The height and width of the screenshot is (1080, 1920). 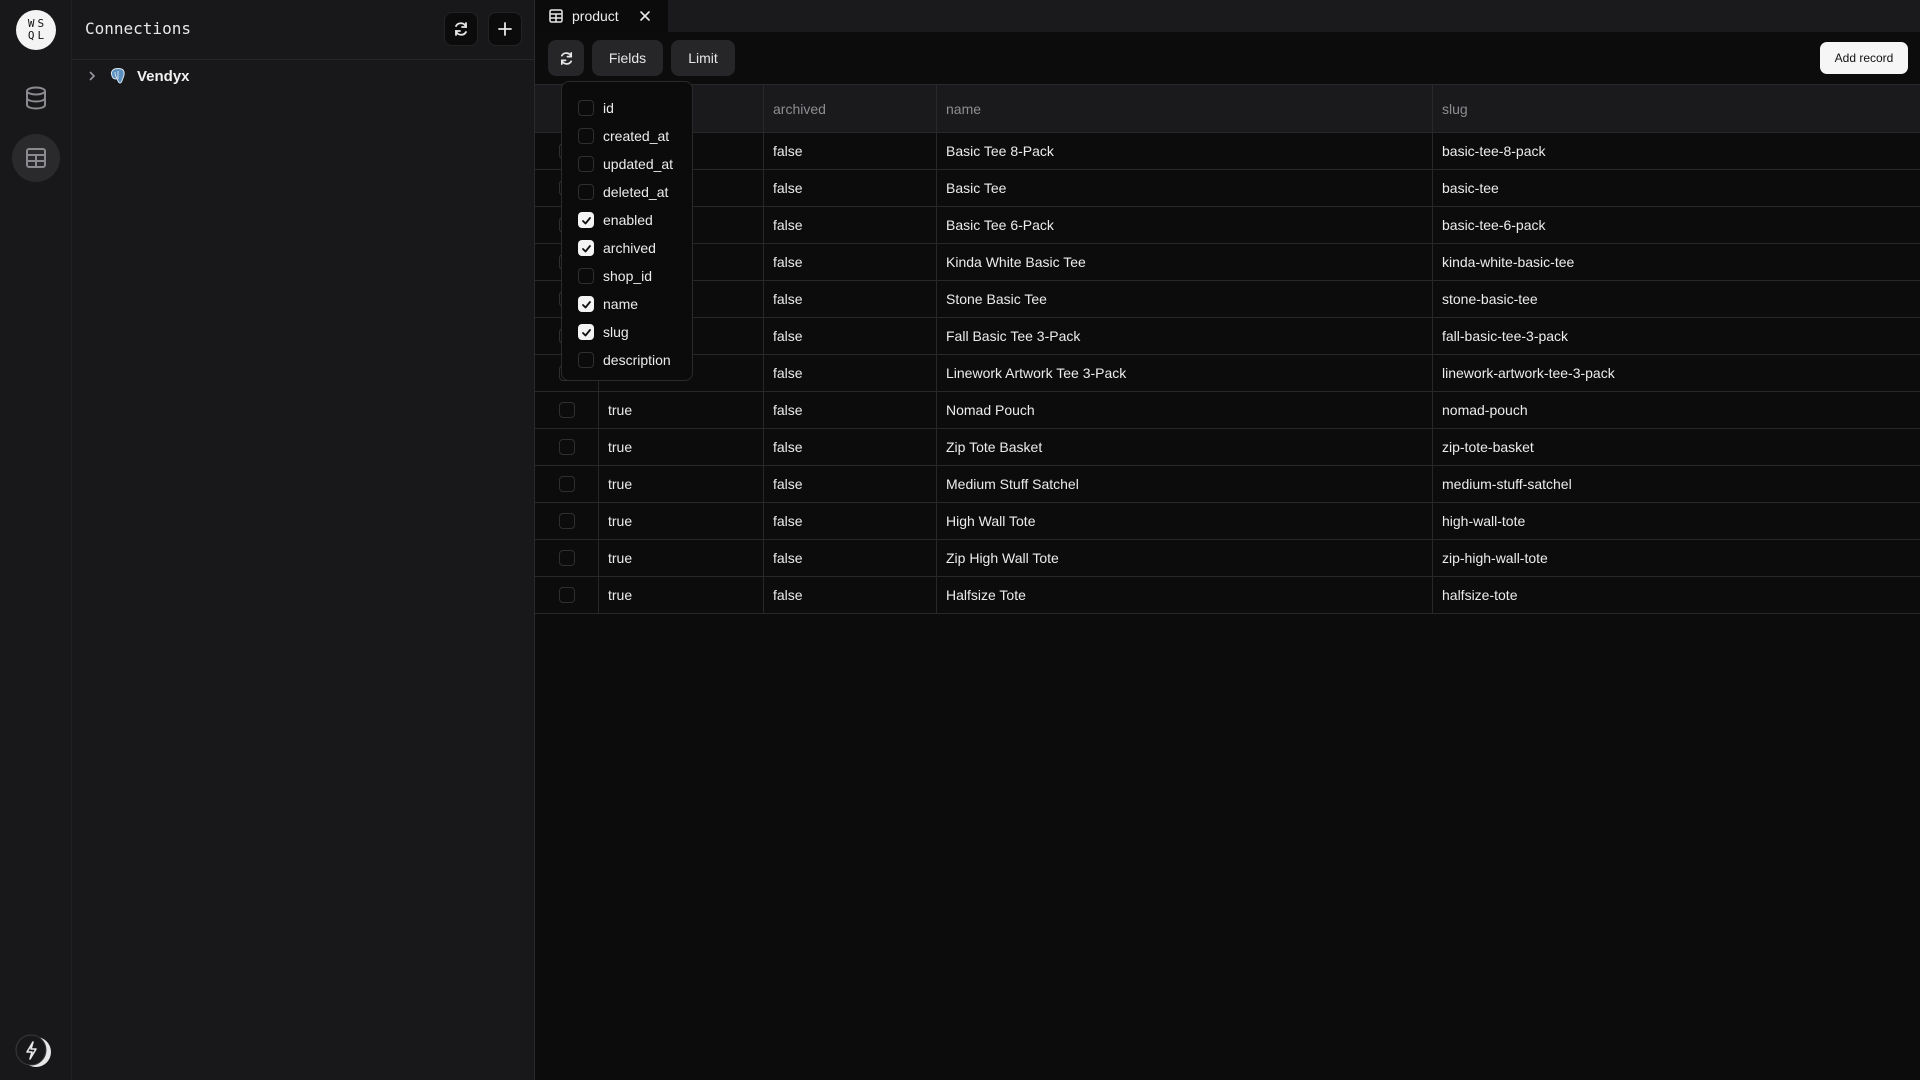 I want to click on cell-slug: basic-tee, so click(x=1676, y=188).